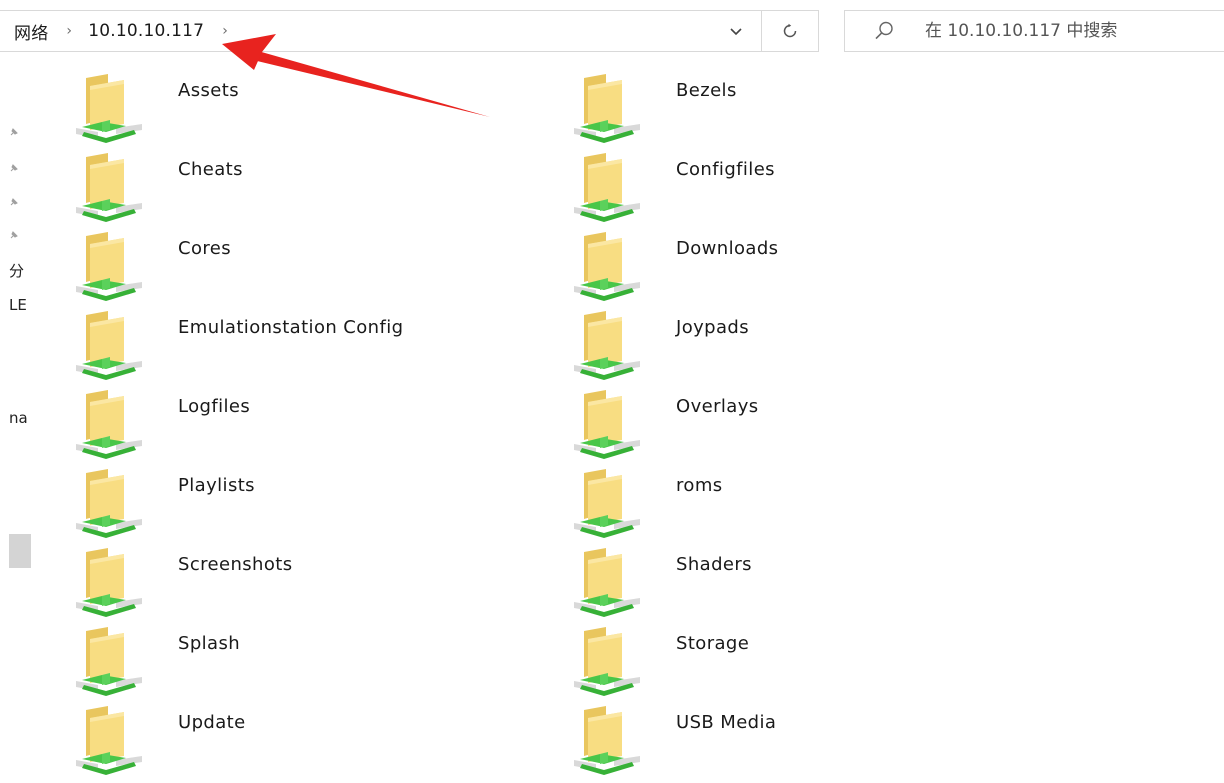  Describe the element at coordinates (208, 90) in the screenshot. I see `folder-name: Assets` at that location.